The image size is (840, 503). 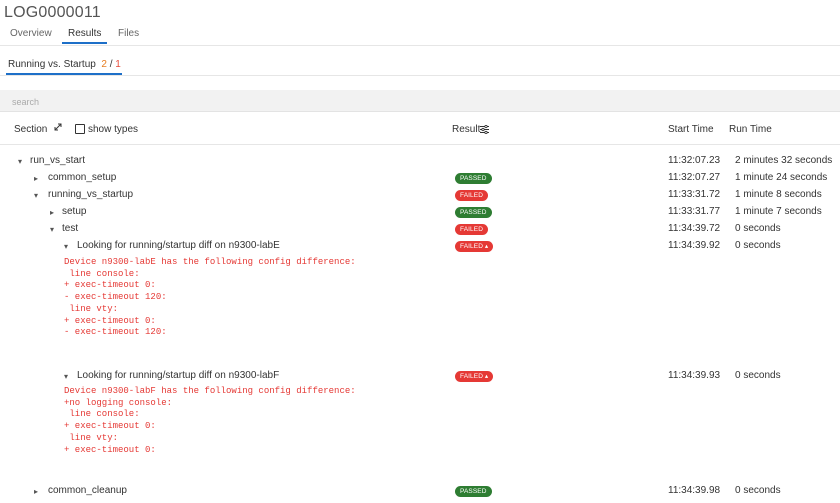 I want to click on row-run-time: 1 minute 7 seconds, so click(x=778, y=211).